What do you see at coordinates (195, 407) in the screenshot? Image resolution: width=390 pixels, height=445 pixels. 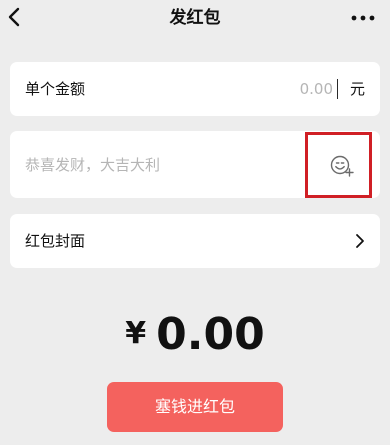 I see `put-money-button: 塞钱进红包` at bounding box center [195, 407].